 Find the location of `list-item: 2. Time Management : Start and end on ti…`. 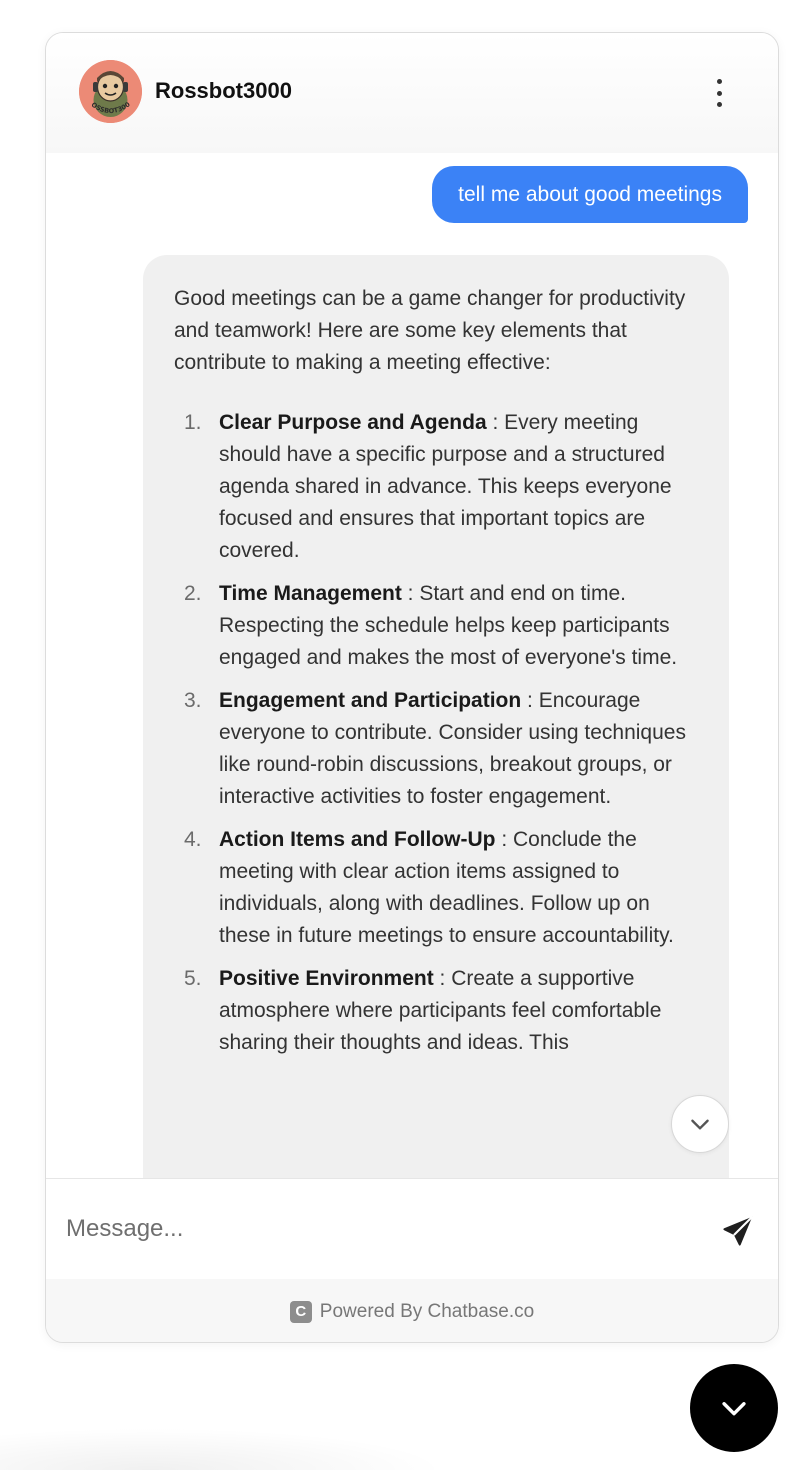

list-item: 2. Time Management : Start and end on ti… is located at coordinates (434, 626).